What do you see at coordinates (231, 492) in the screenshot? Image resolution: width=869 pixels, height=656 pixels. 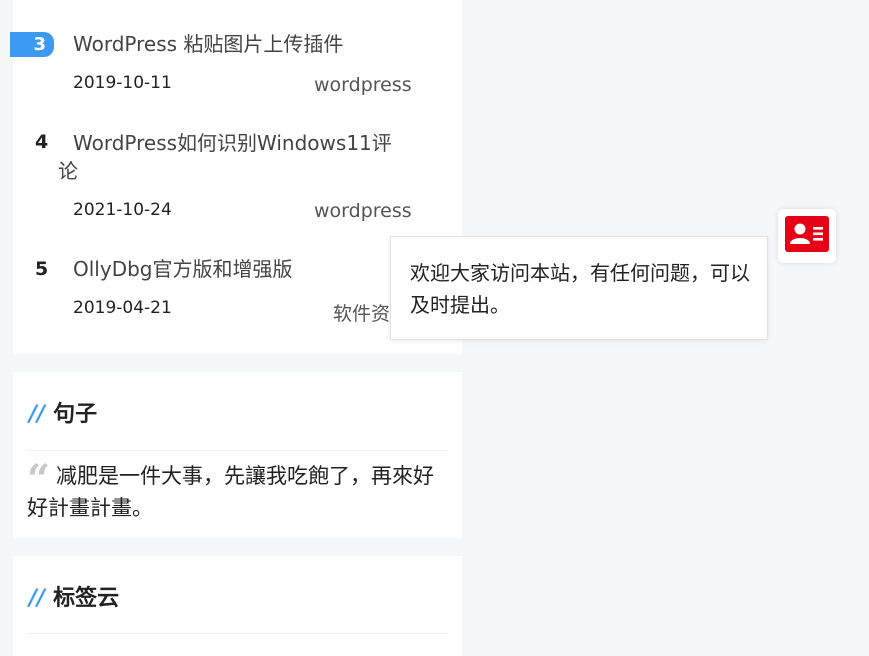 I see `quote-text: 减肥是一件大事，先讓我吃飽了，再來好好計畫計畫。` at bounding box center [231, 492].